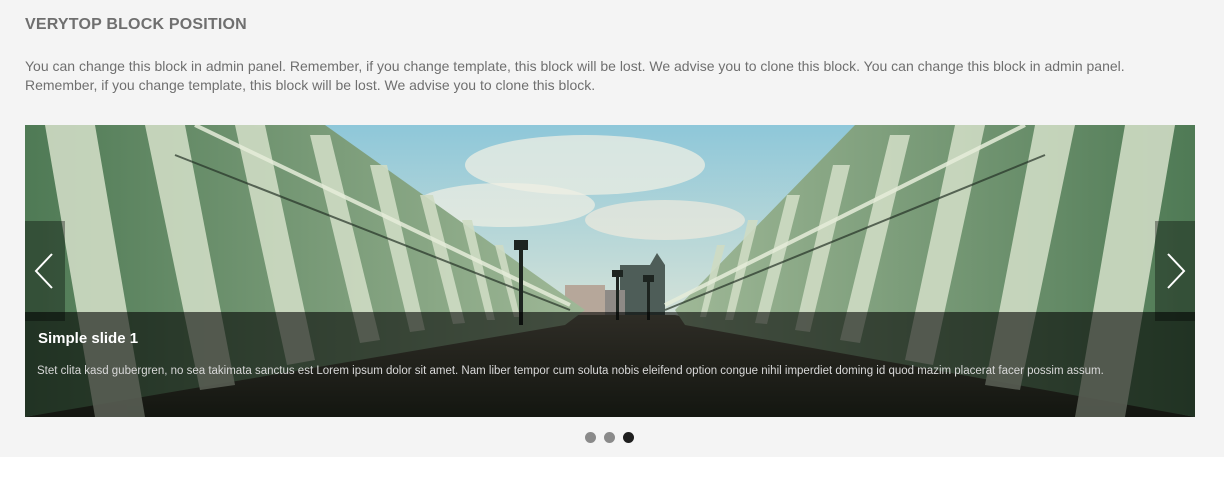 Image resolution: width=1224 pixels, height=477 pixels. What do you see at coordinates (88, 338) in the screenshot?
I see `slide-caption-title: Simple slide 1` at bounding box center [88, 338].